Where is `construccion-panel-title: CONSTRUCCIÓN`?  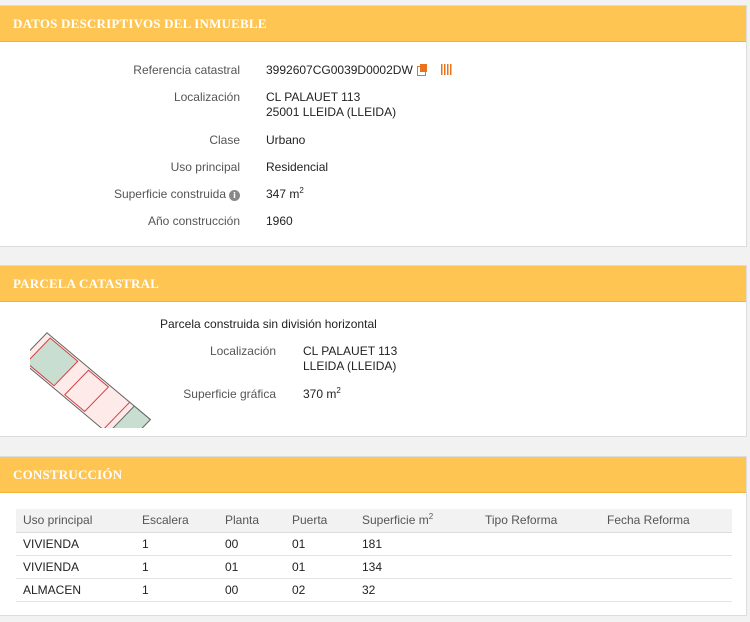
construccion-panel-title: CONSTRUCCIÓN is located at coordinates (373, 475).